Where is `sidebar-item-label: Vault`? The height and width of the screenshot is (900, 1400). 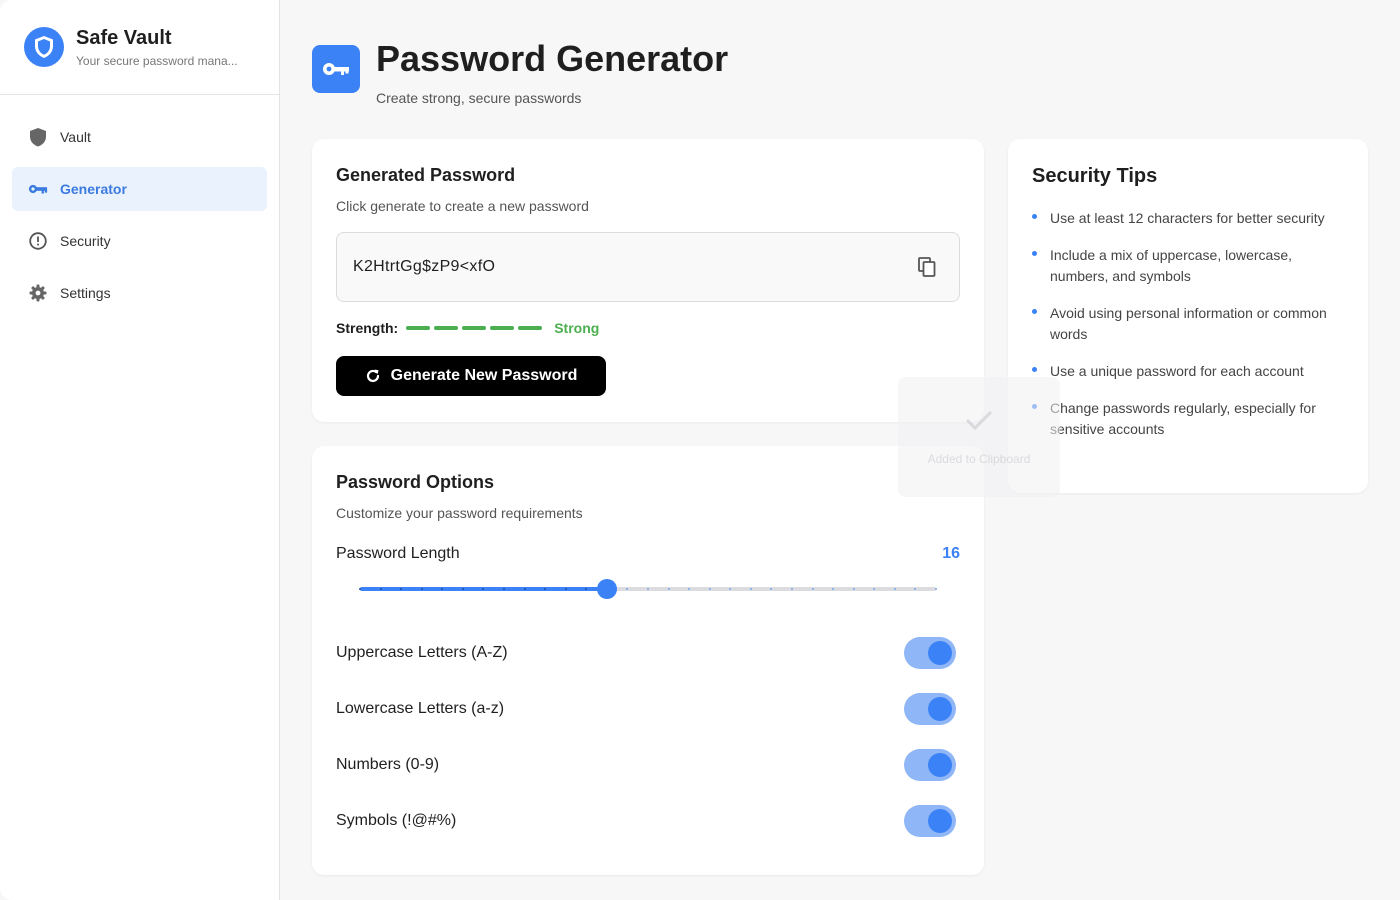
sidebar-item-label: Vault is located at coordinates (75, 137).